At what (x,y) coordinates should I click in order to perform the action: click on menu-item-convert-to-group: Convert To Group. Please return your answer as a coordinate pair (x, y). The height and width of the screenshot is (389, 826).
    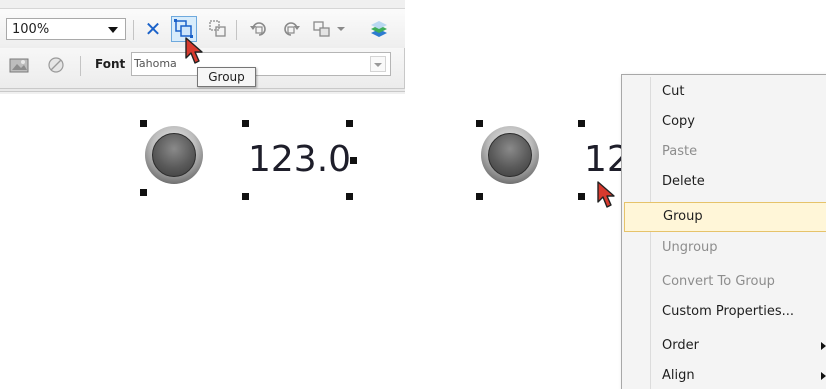
    Looking at the image, I should click on (725, 282).